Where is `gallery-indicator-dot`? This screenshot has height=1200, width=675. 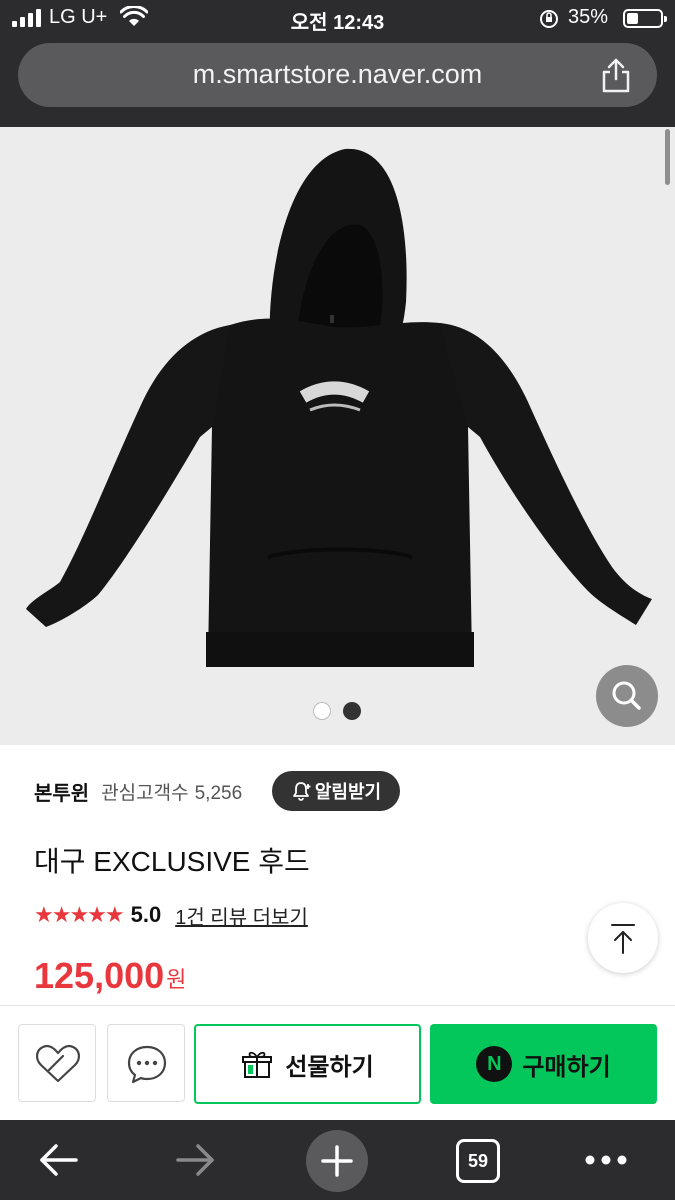 gallery-indicator-dot is located at coordinates (322, 711).